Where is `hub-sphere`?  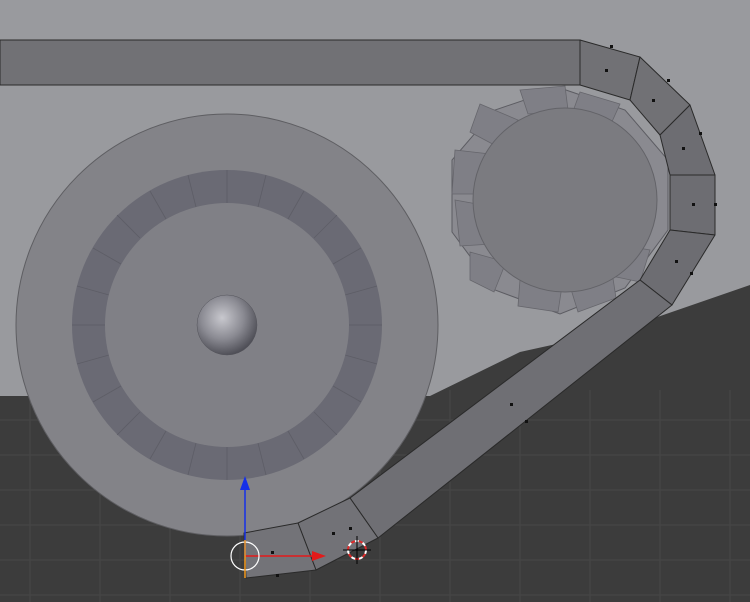
hub-sphere is located at coordinates (227, 325).